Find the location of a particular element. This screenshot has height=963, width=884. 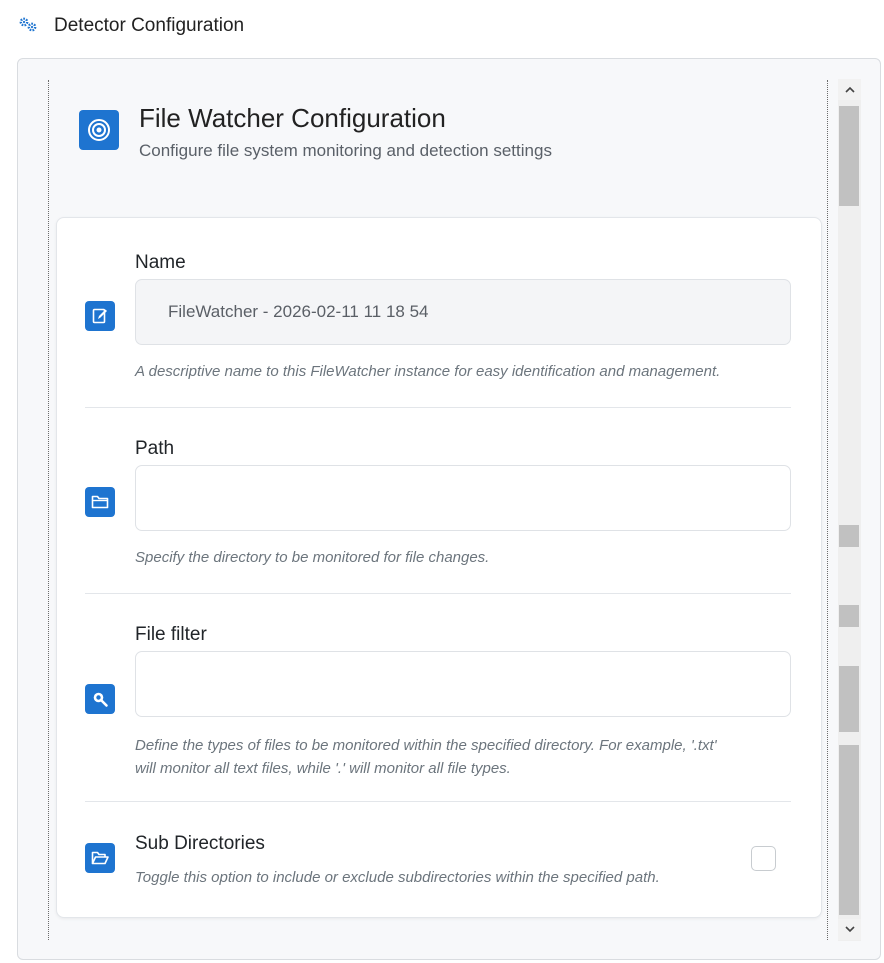

path-input is located at coordinates (463, 498).